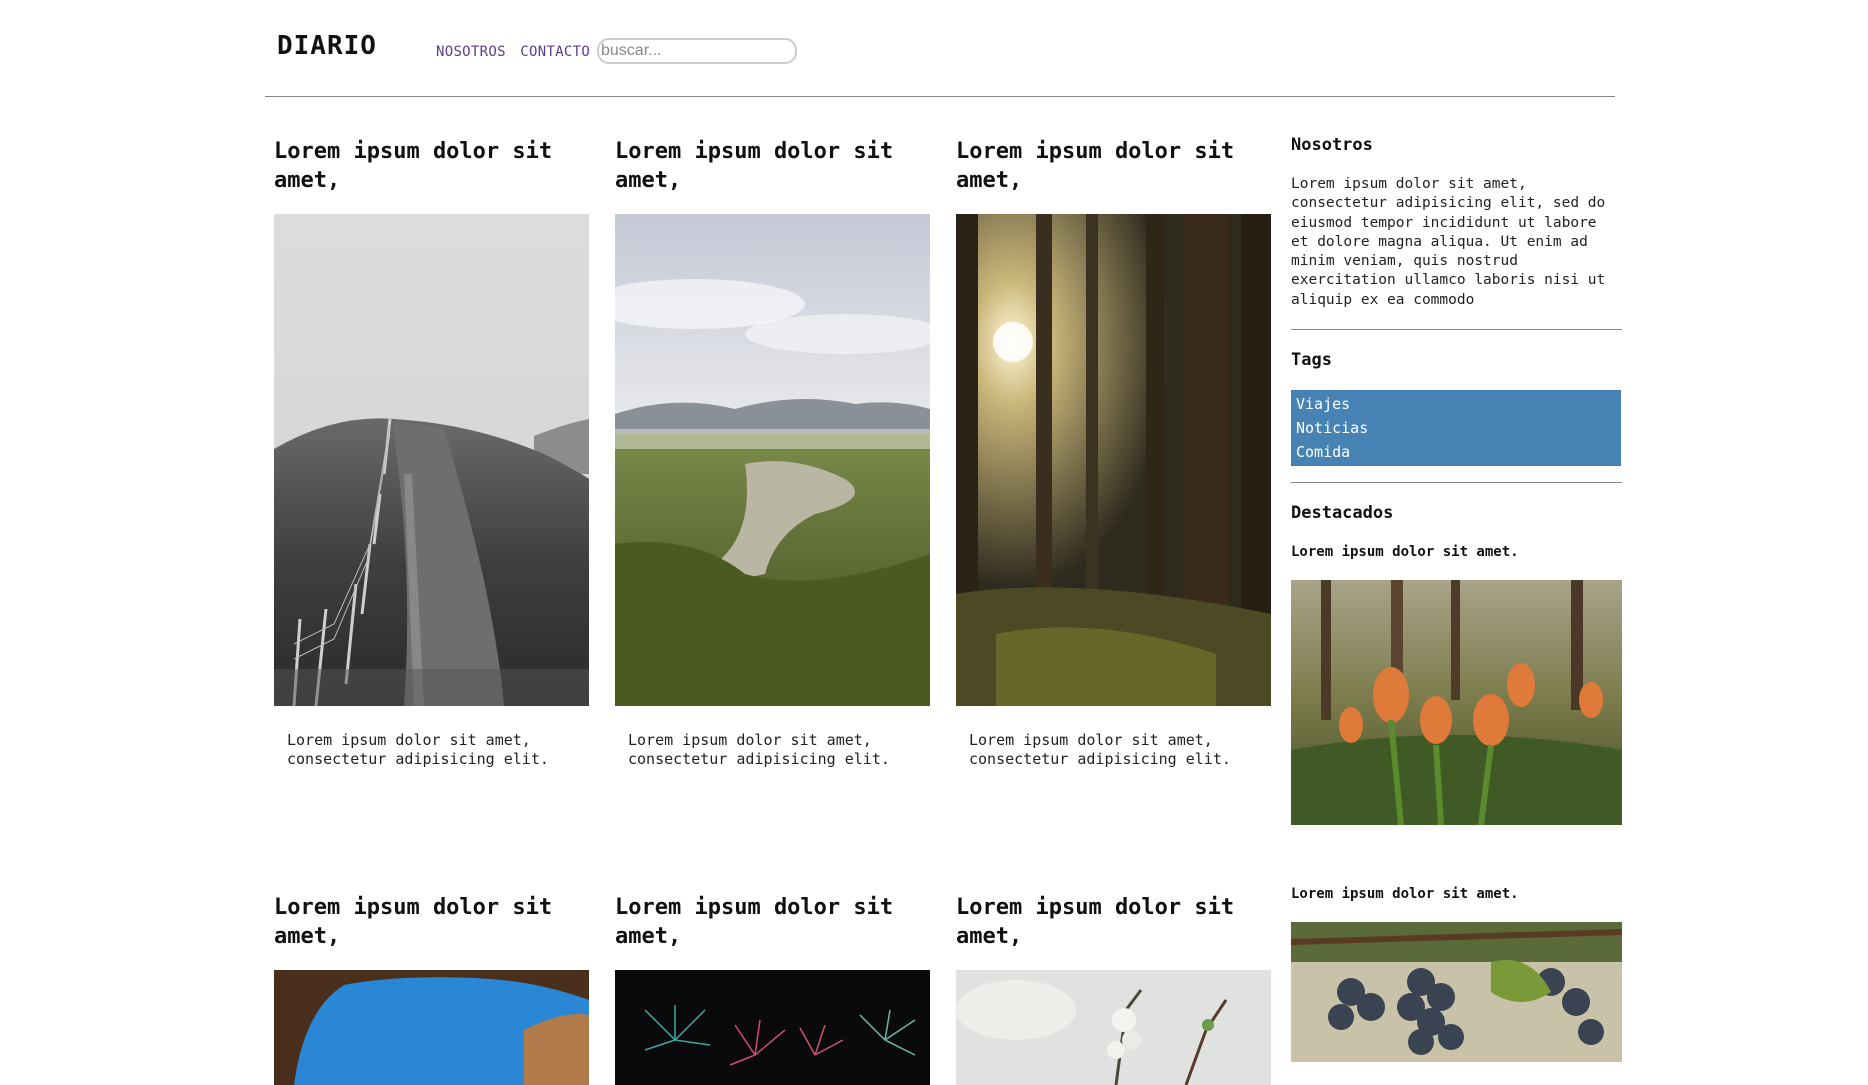 The width and height of the screenshot is (1868, 1085). Describe the element at coordinates (327, 46) in the screenshot. I see `site-logo: DIARIO` at that location.